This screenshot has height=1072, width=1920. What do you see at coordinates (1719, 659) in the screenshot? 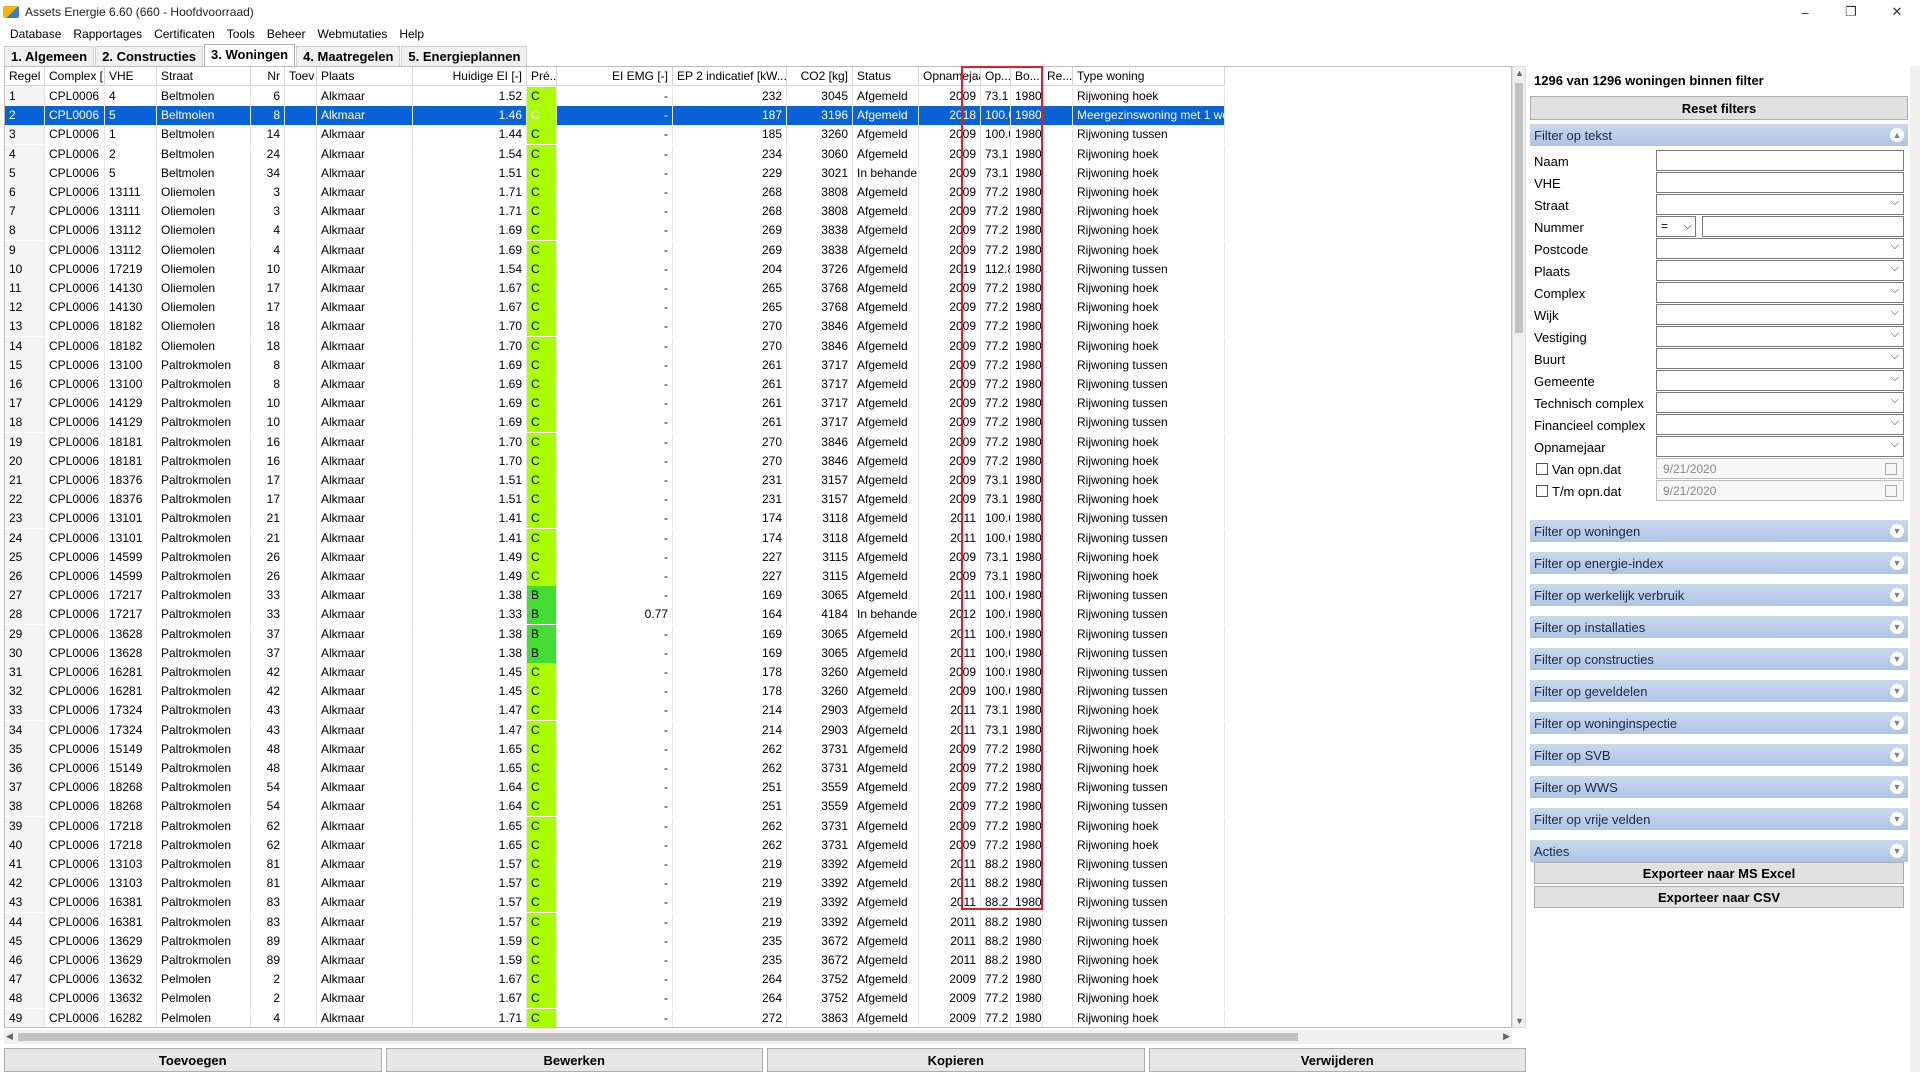
I see `section-filter-op-constructies: Filter op constructies ▼` at bounding box center [1719, 659].